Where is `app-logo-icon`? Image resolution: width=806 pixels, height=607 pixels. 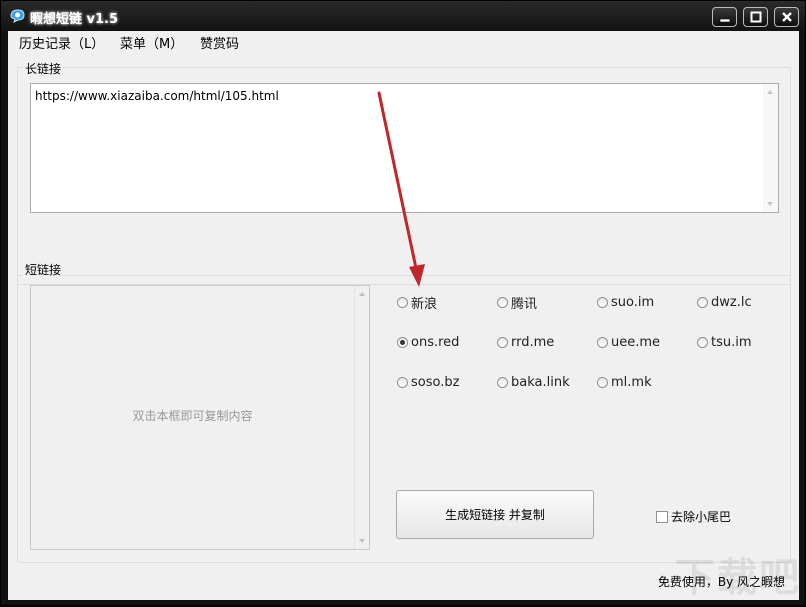 app-logo-icon is located at coordinates (17, 16).